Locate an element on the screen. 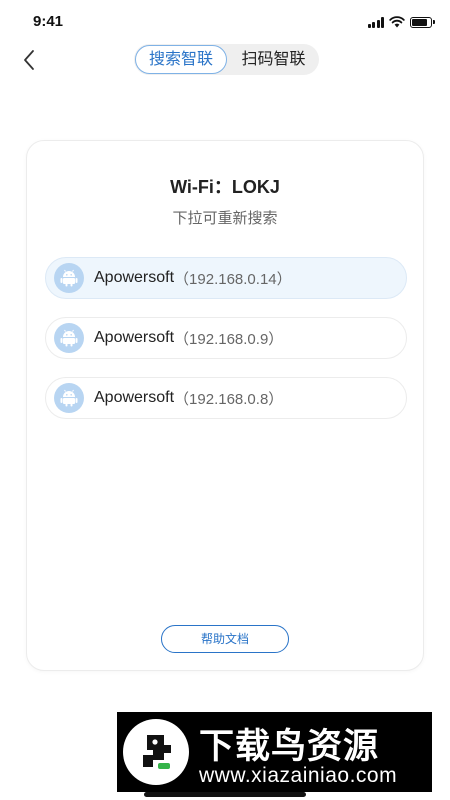 This screenshot has height=800, width=450. mode-switcher: 搜索智联 扫码智联 is located at coordinates (226, 59).